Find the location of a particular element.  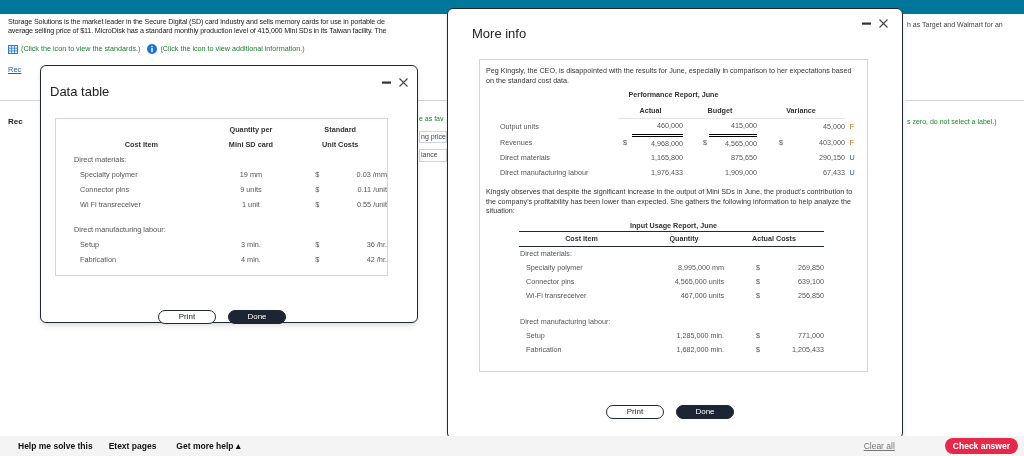

requirements-heading: Rec is located at coordinates (15, 122).